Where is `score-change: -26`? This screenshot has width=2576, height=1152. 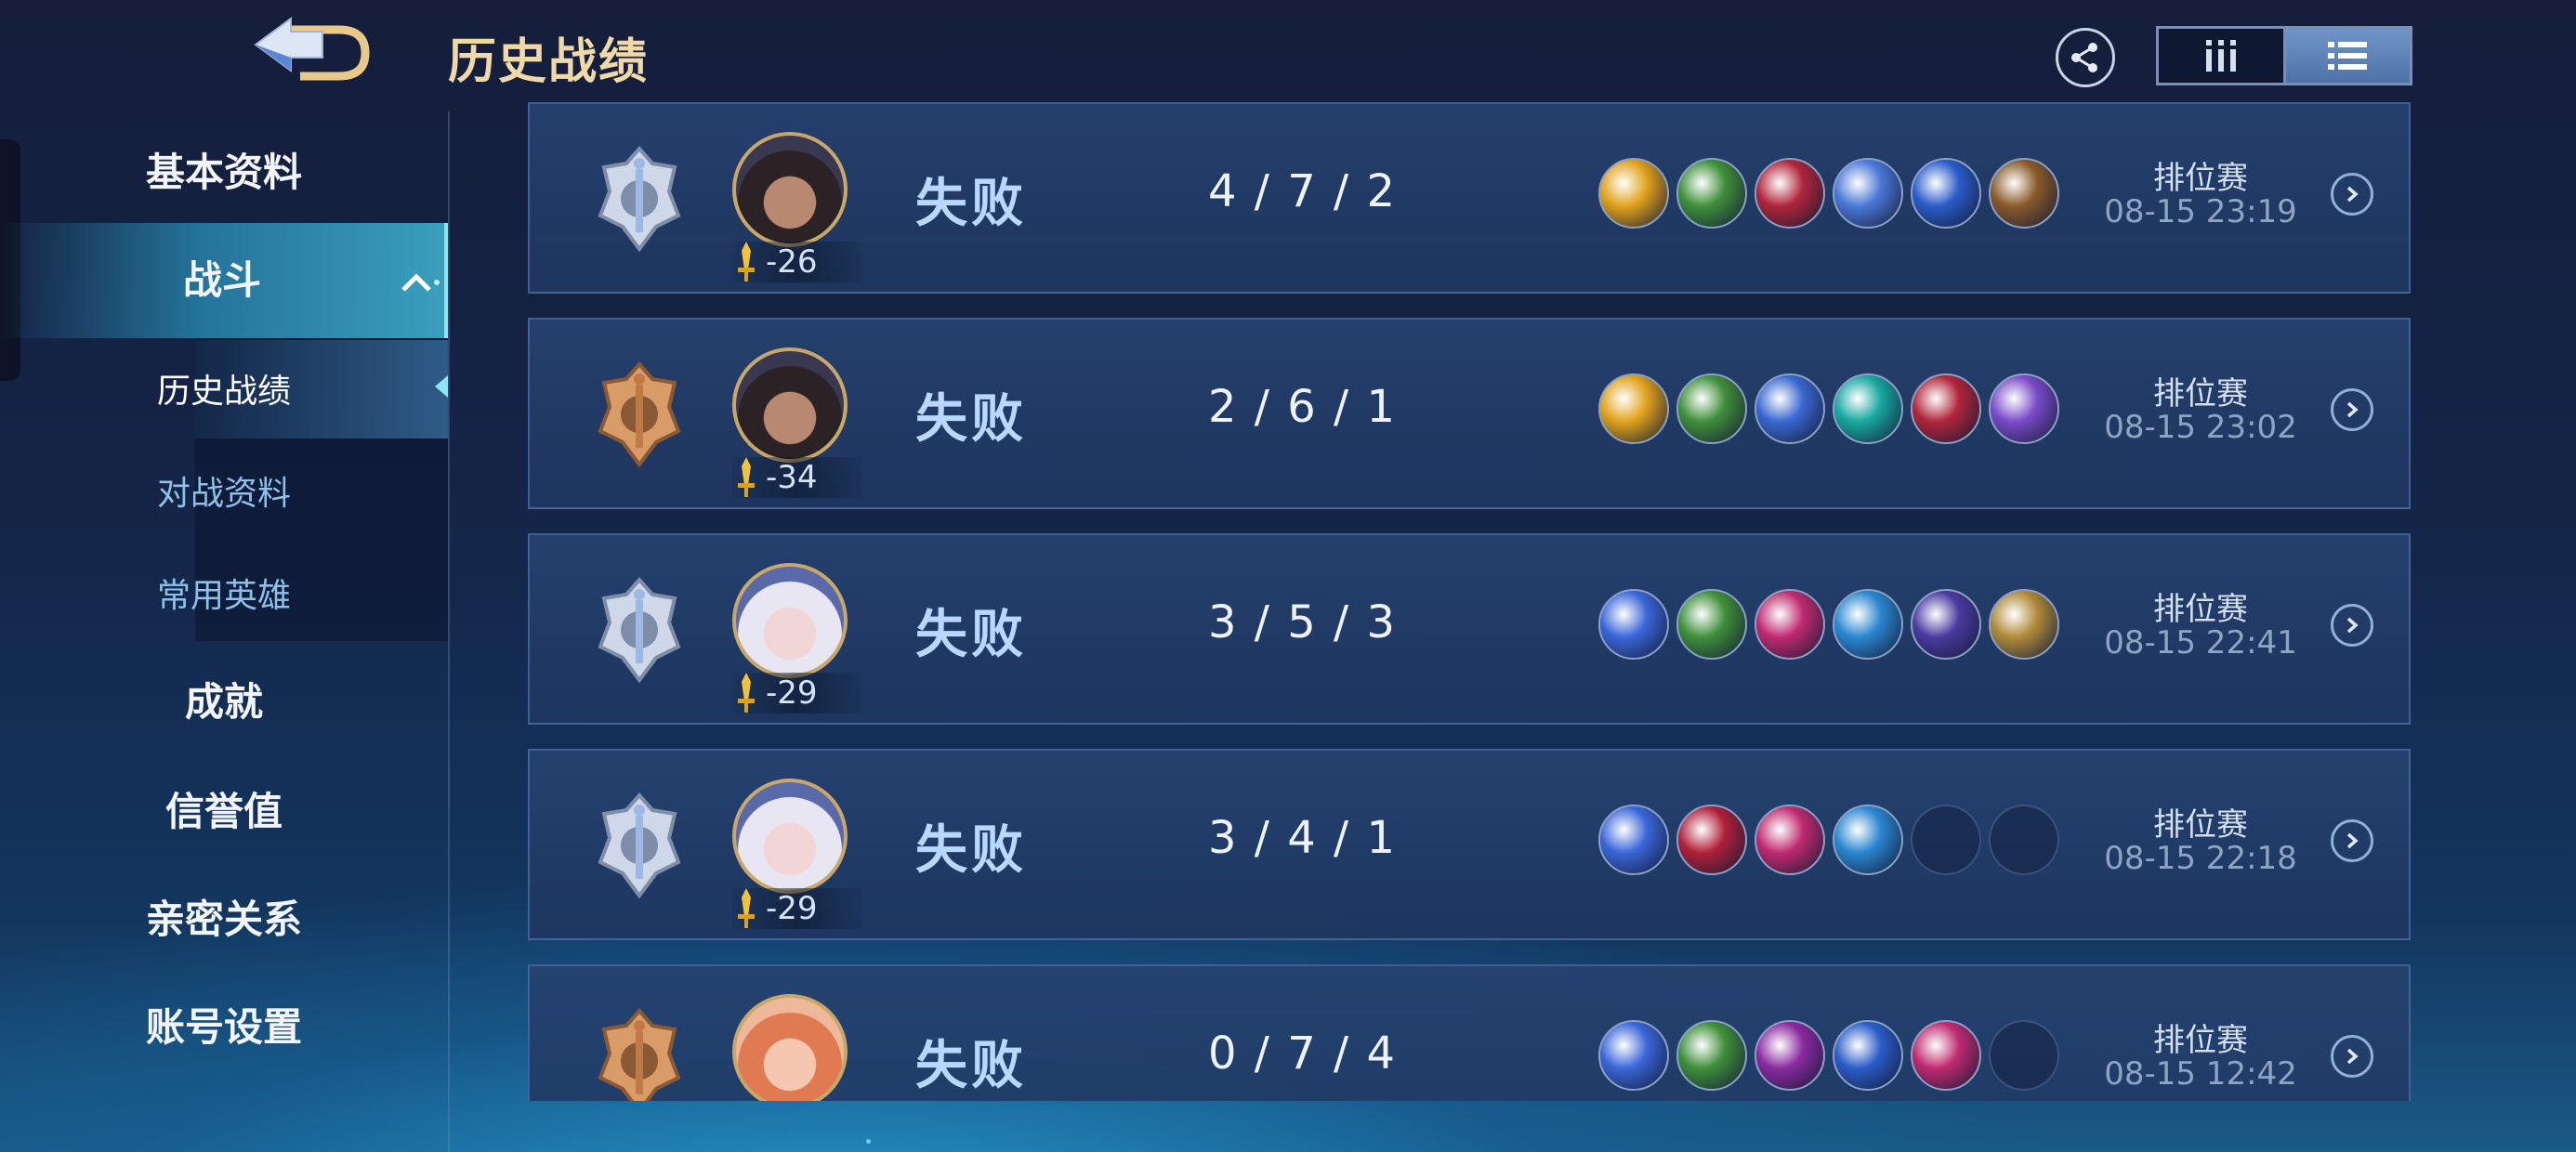 score-change: -26 is located at coordinates (797, 262).